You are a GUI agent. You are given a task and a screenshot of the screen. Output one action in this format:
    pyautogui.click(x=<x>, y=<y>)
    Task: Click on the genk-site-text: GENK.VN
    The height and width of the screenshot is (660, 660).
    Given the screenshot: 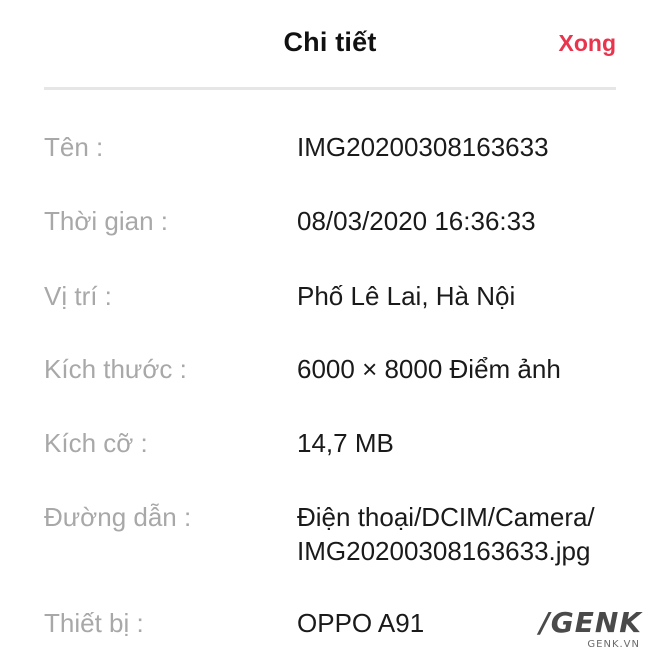 What is the action you would take?
    pyautogui.click(x=613, y=644)
    